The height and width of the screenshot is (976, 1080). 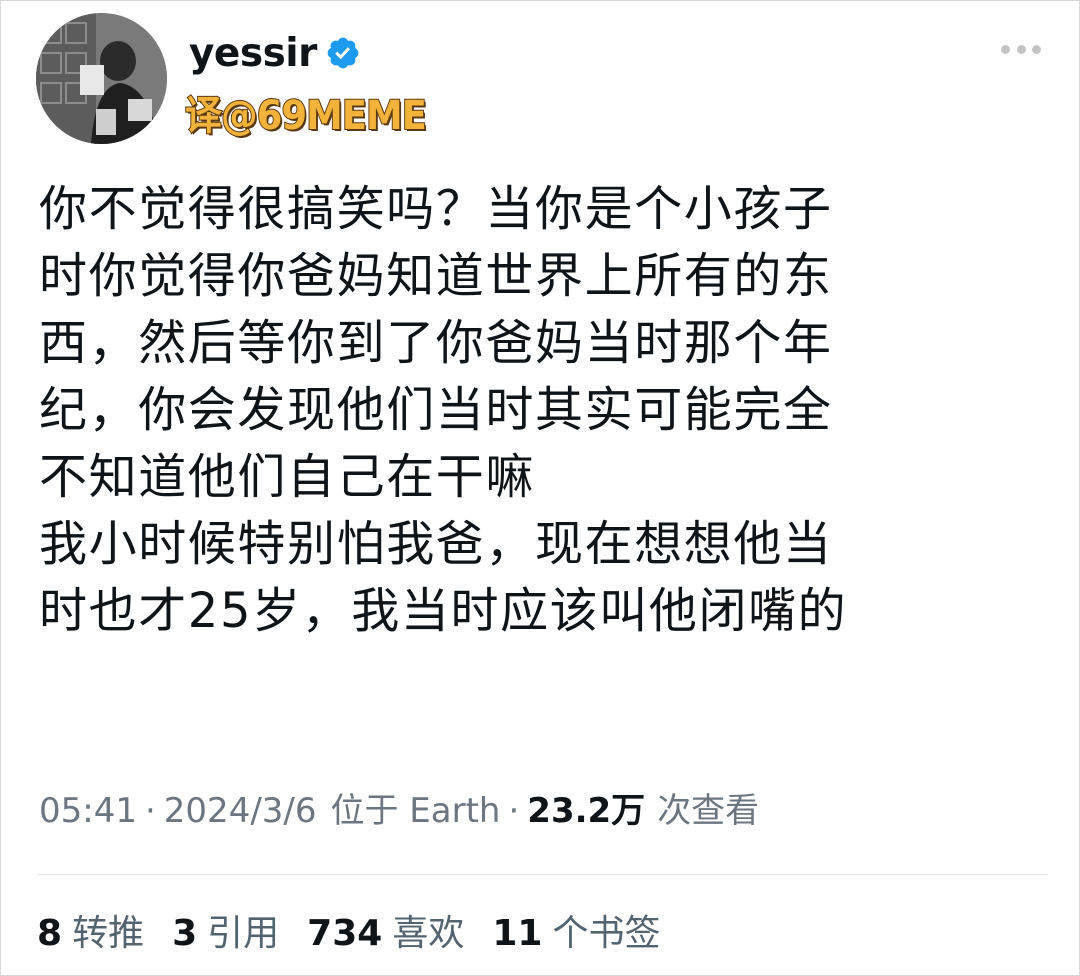 What do you see at coordinates (287, 477) in the screenshot?
I see `tweet-line: 不知道他们自己在干嘛` at bounding box center [287, 477].